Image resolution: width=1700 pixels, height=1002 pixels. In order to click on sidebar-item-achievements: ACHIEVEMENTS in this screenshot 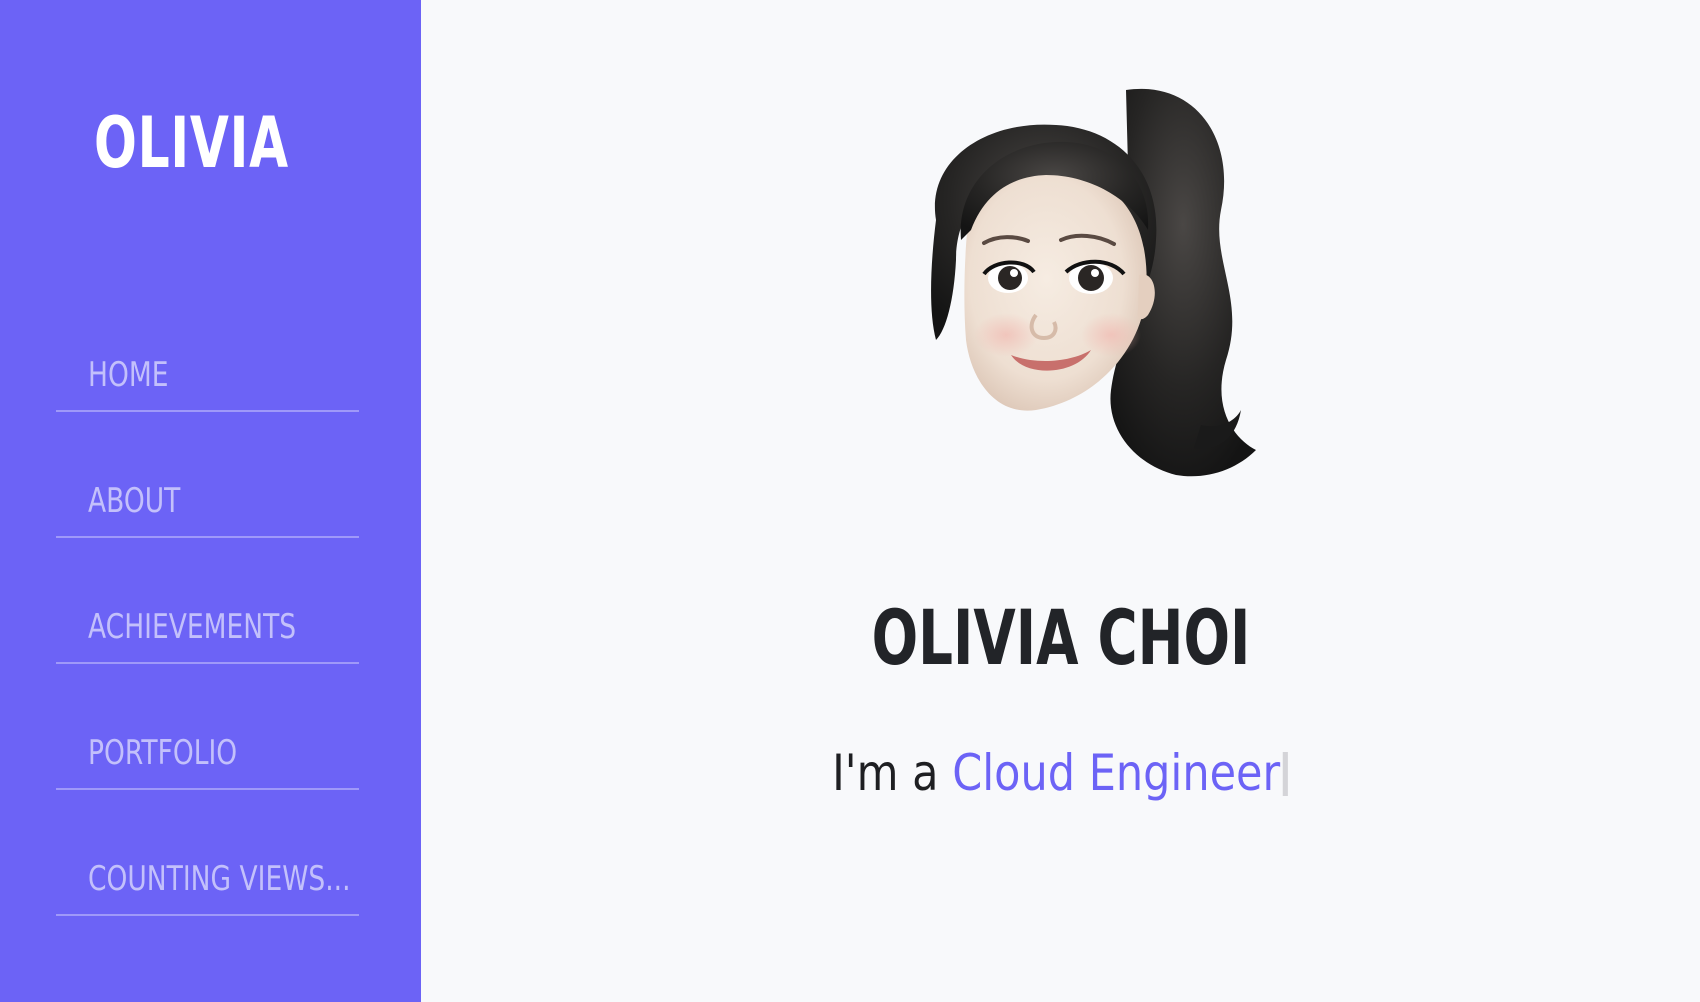, I will do `click(207, 601)`.